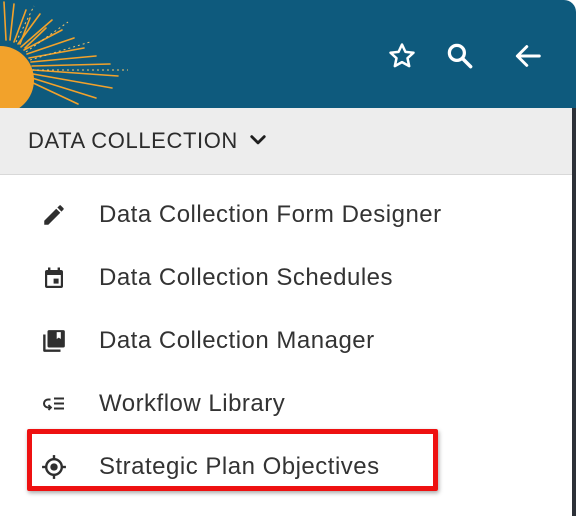 This screenshot has width=576, height=516. What do you see at coordinates (270, 214) in the screenshot?
I see `menu-item-label: Data Collection Form Designer` at bounding box center [270, 214].